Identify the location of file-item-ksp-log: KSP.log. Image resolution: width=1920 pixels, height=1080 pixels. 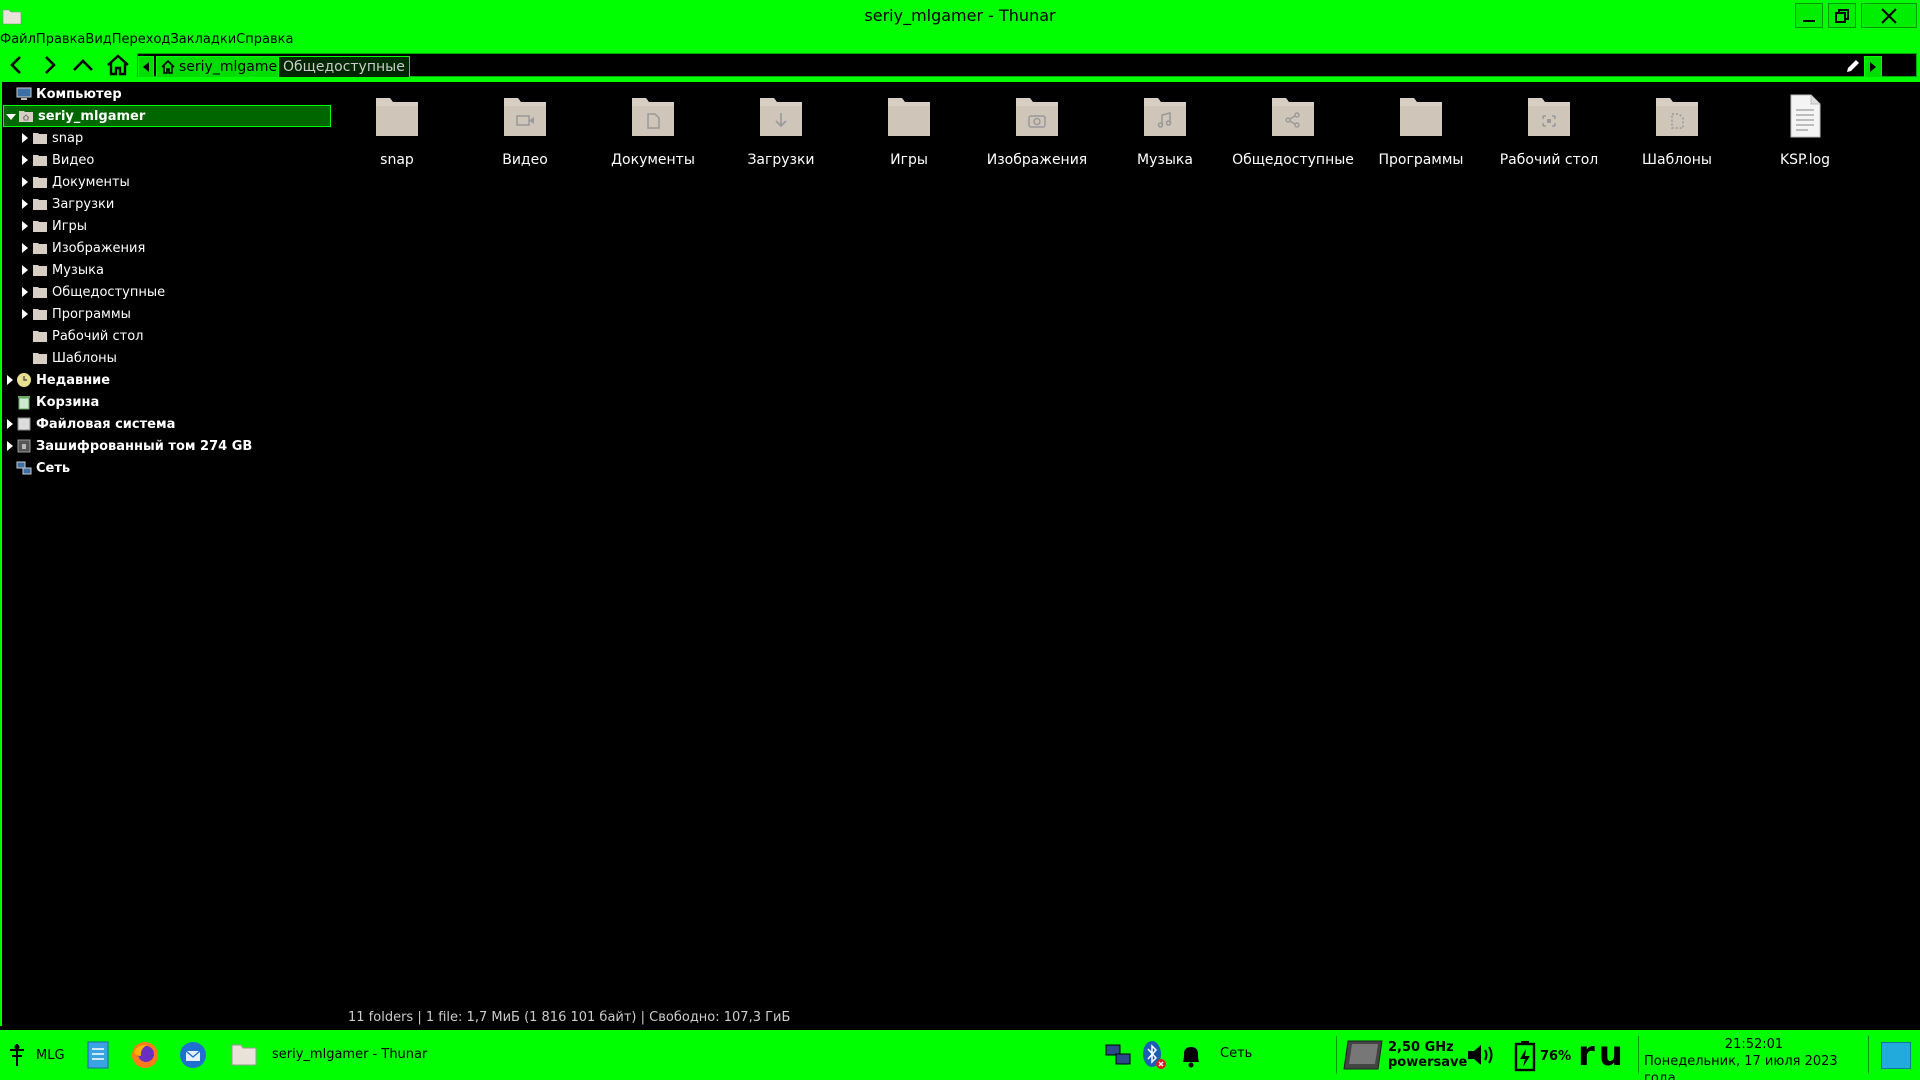
(1805, 132).